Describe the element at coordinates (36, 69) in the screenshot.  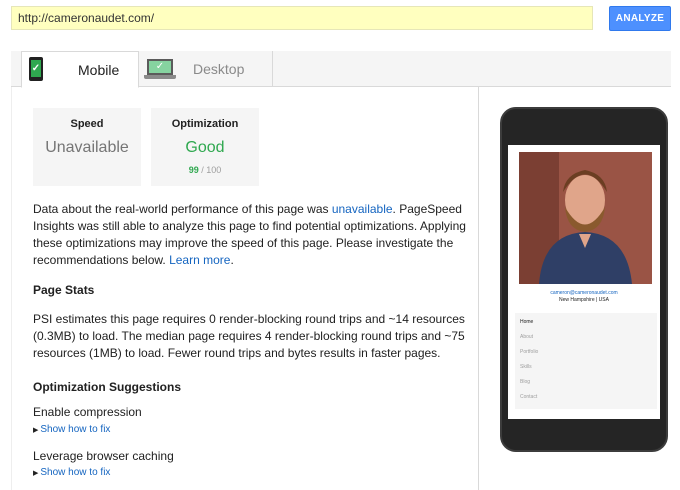
I see `mobile-phone-check-icon: ✓` at that location.